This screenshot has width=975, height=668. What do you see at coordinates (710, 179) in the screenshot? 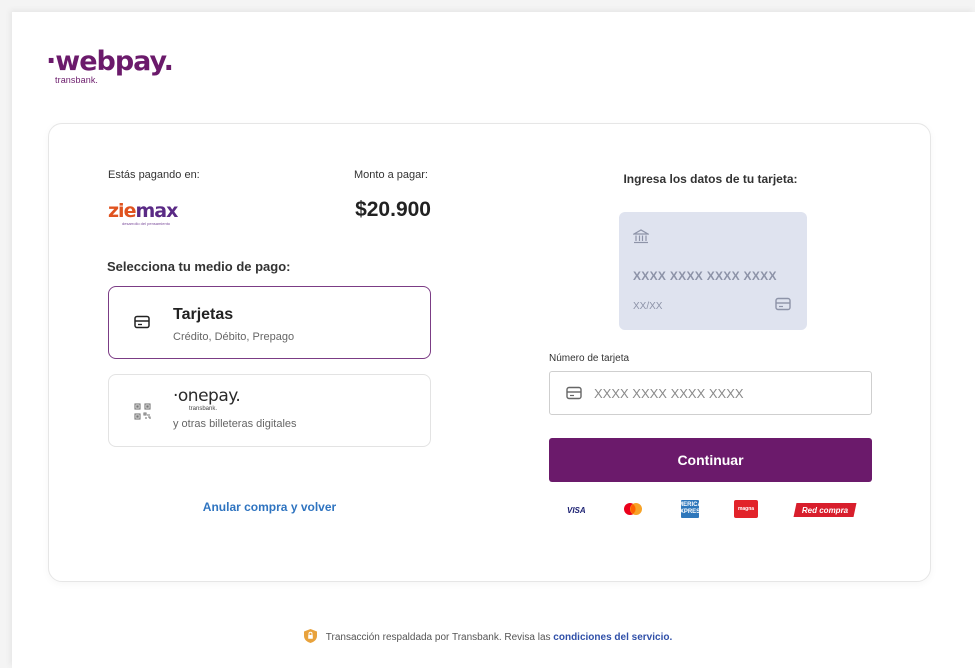
I see `card-form-title: Ingresa los datos de tu tarjeta:` at bounding box center [710, 179].